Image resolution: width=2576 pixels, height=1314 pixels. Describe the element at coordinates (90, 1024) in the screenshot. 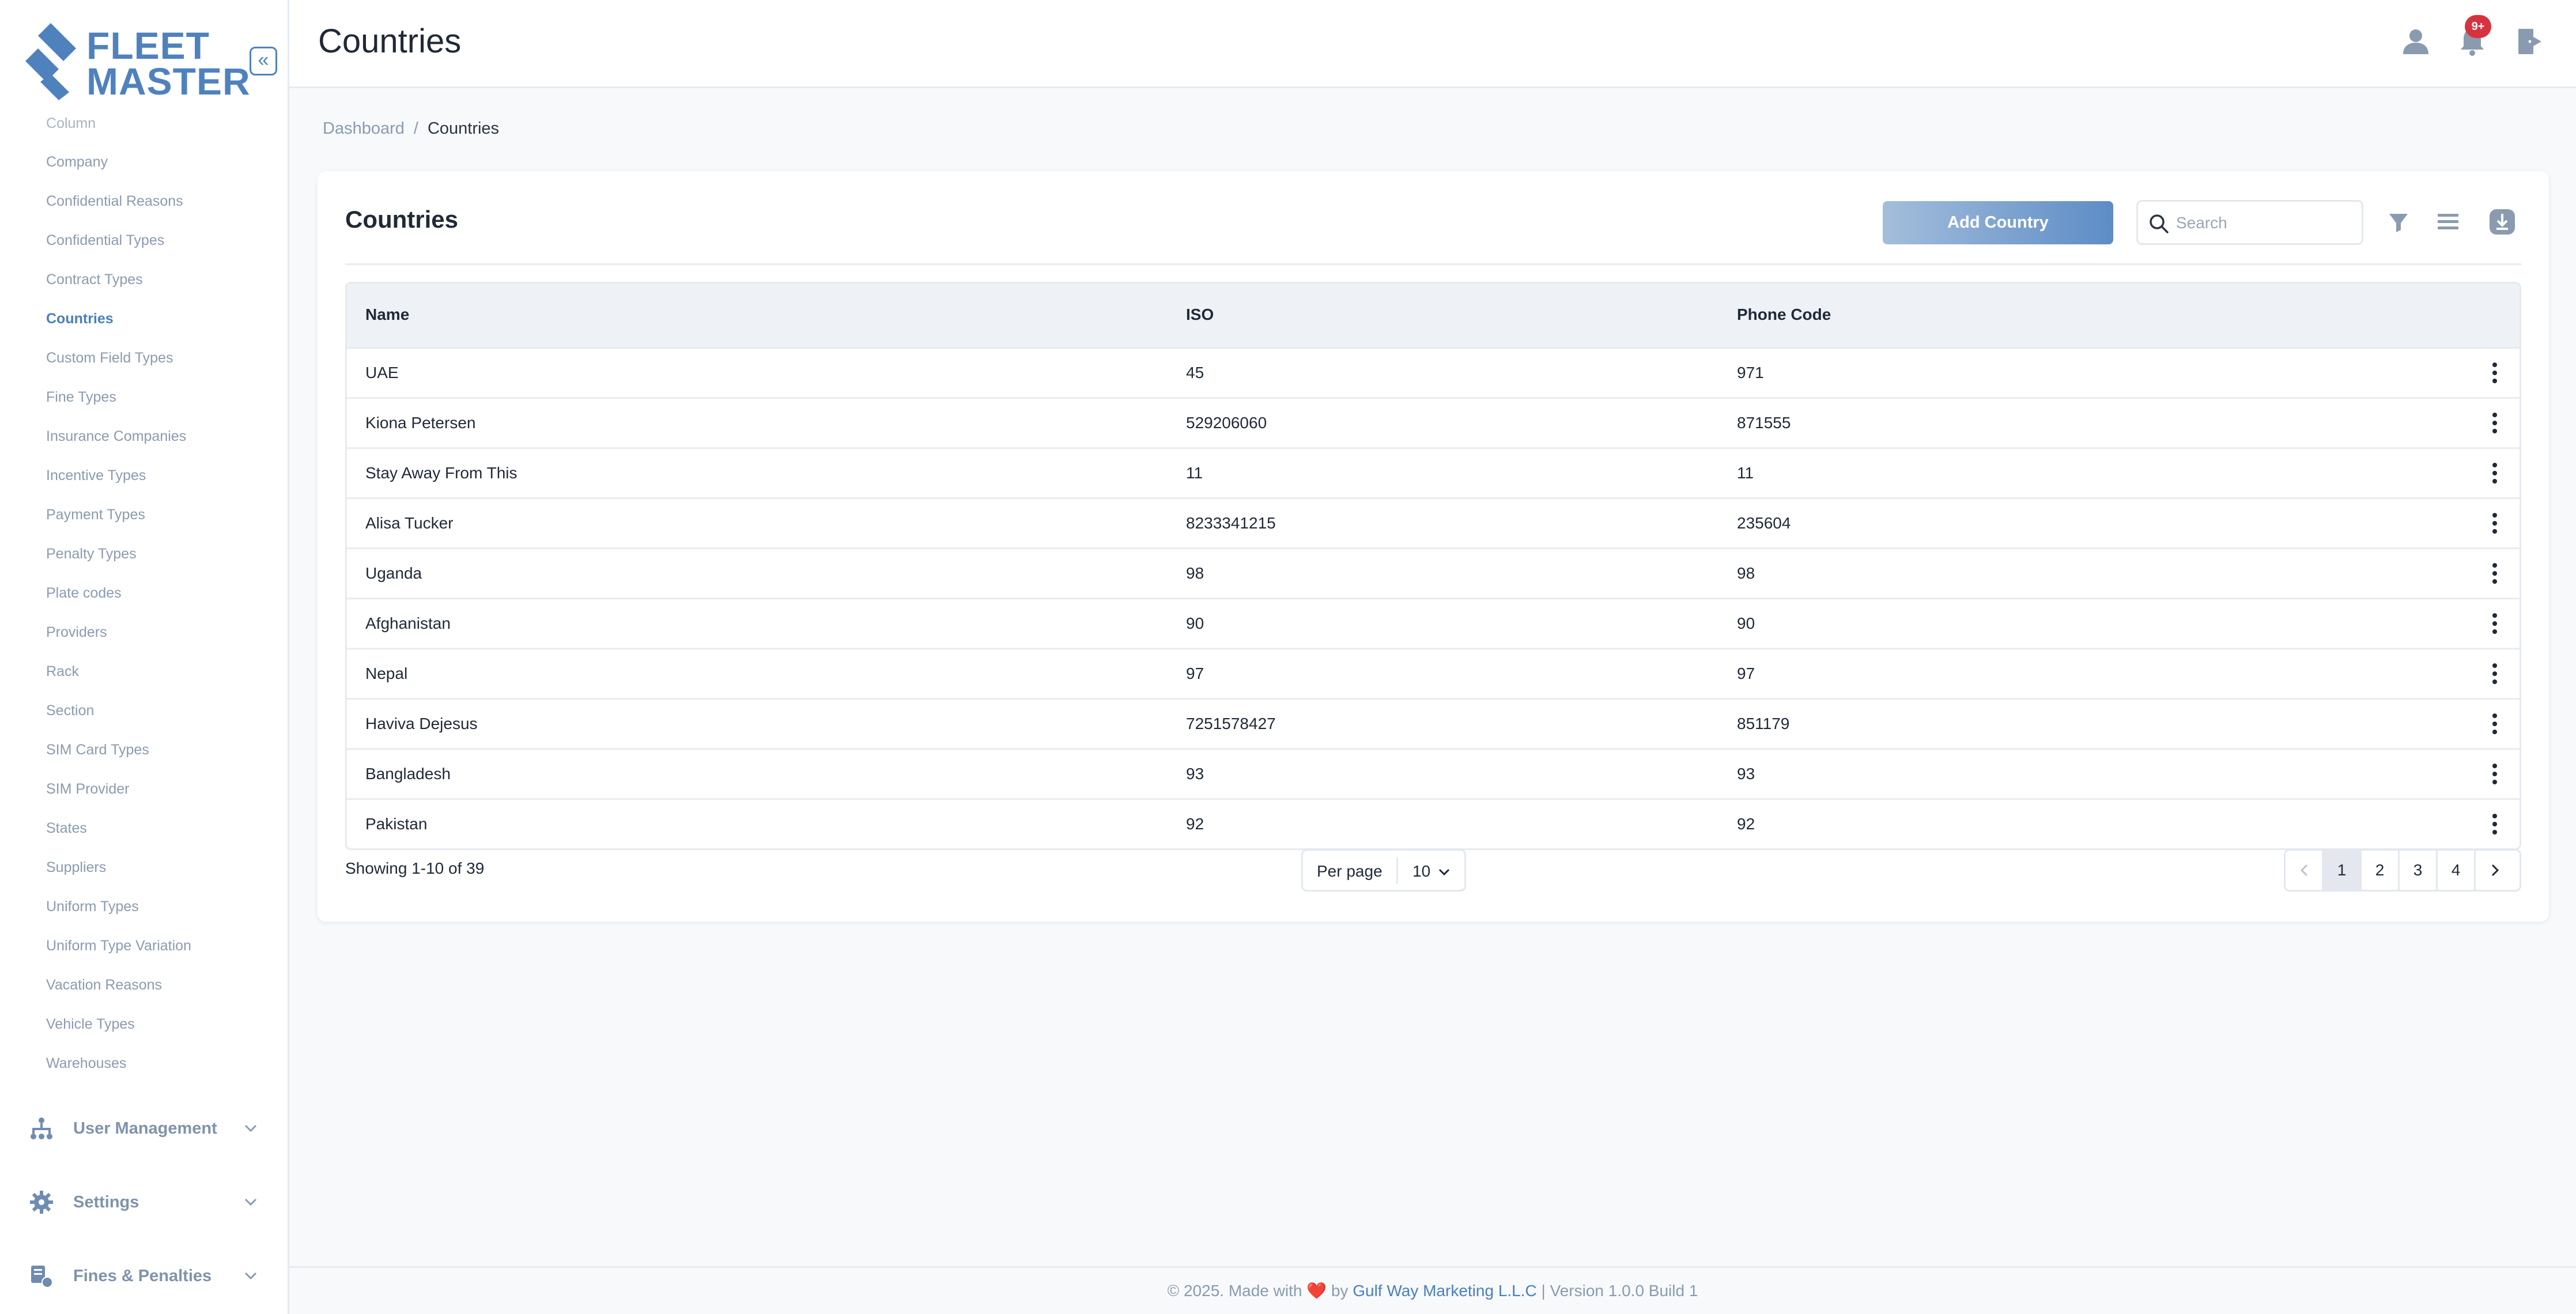

I see `sidebar-item-vehicle-types: Vehicle Types` at that location.